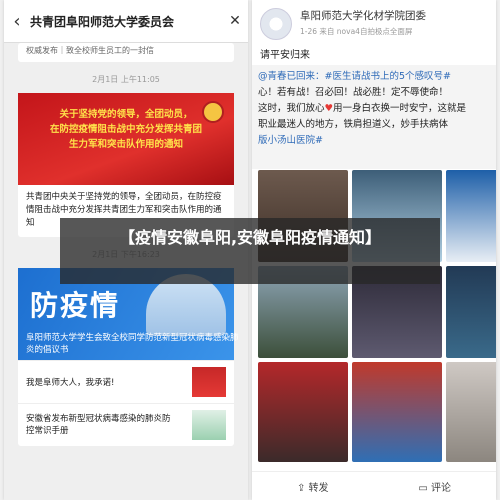 Image resolution: width=500 pixels, height=500 pixels. Describe the element at coordinates (126, 381) in the screenshot. I see `list-item: 我是阜师大人，我承诺!` at that location.